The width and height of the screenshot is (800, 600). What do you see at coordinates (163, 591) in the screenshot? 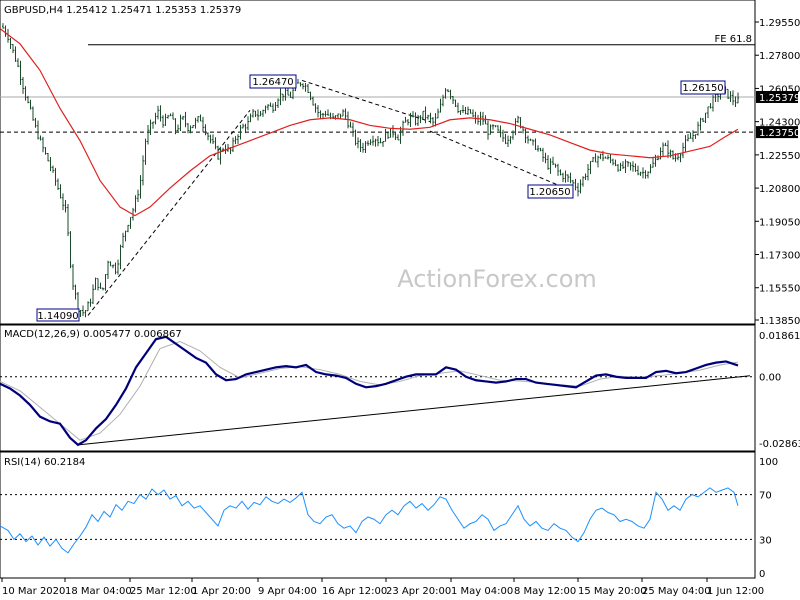
I see `time-tick-label: 25 Mar 12:00` at bounding box center [163, 591].